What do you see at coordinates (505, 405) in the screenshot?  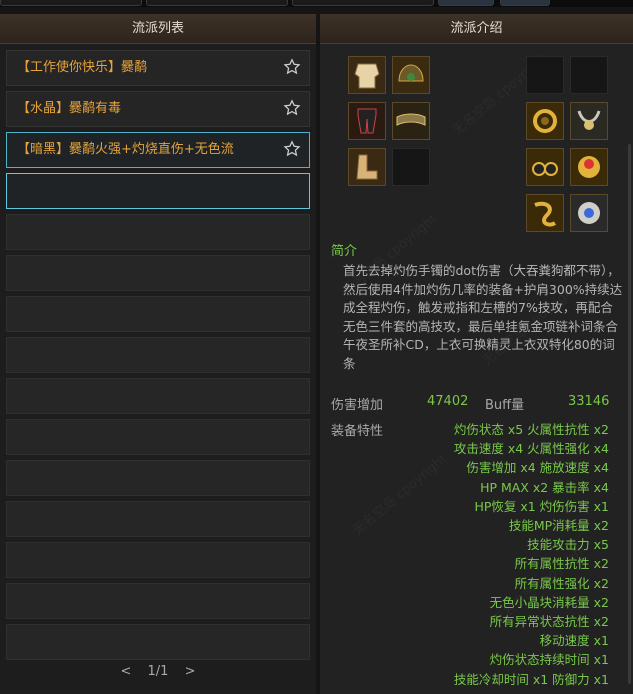 I see `buff-label: Buff量` at bounding box center [505, 405].